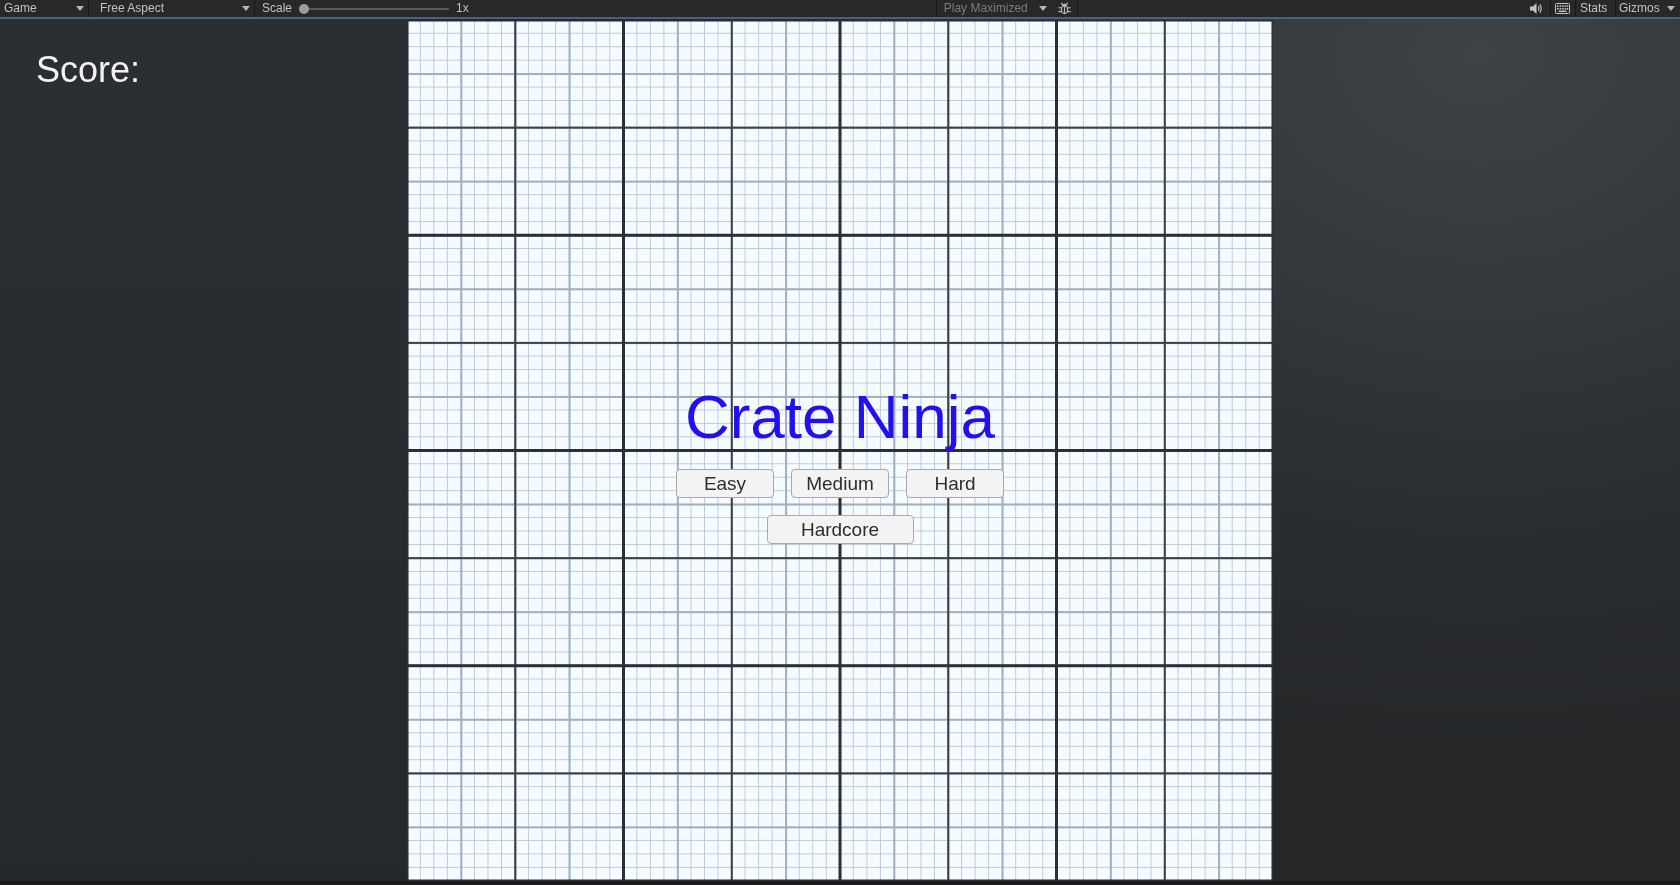  I want to click on play-mode-dropdown: Play Maximized, so click(995, 8).